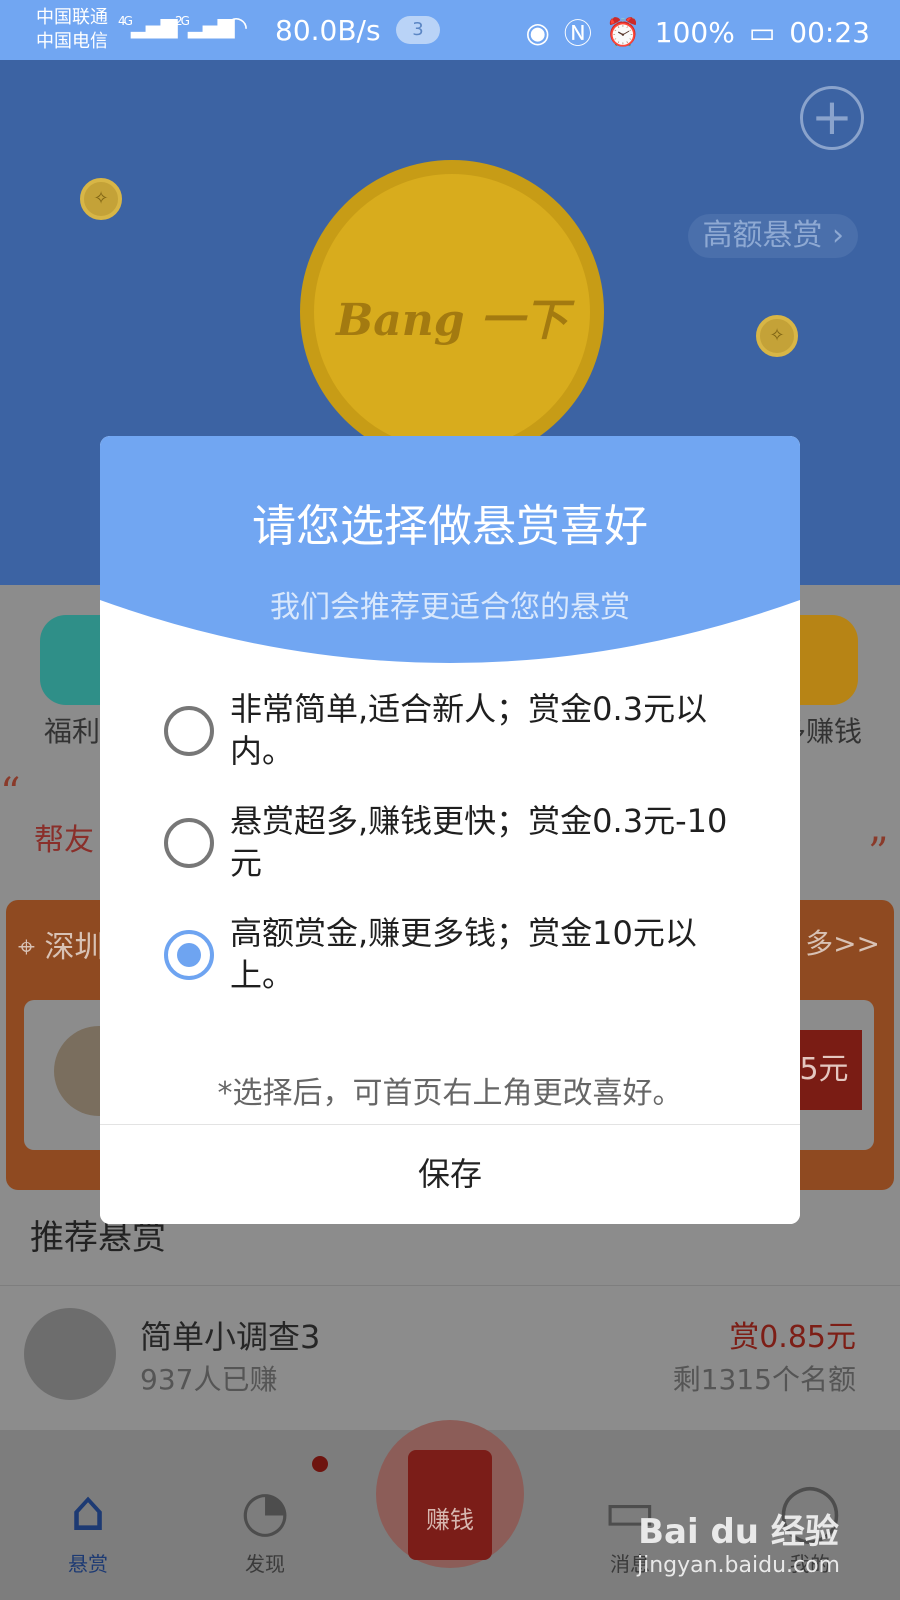  I want to click on baidu-watermark: Bai du 经验 jingyan.baidu.com, so click(738, 1541).